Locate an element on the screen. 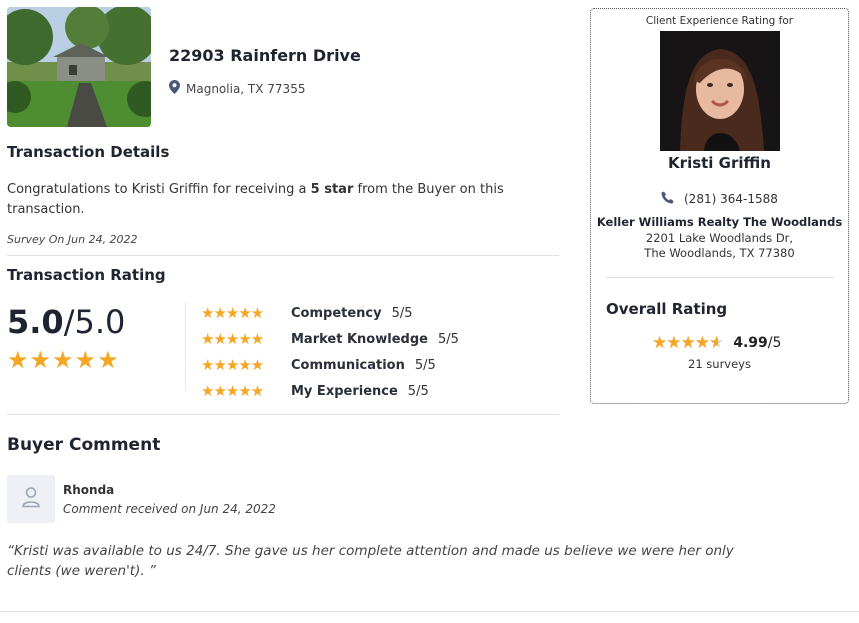  rating-category: ★★★★★ Communication 5/5 is located at coordinates (318, 365).